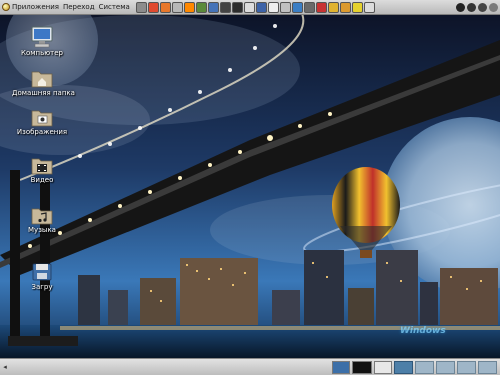  Describe the element at coordinates (357, 7) in the screenshot. I see `banana-icon` at that location.